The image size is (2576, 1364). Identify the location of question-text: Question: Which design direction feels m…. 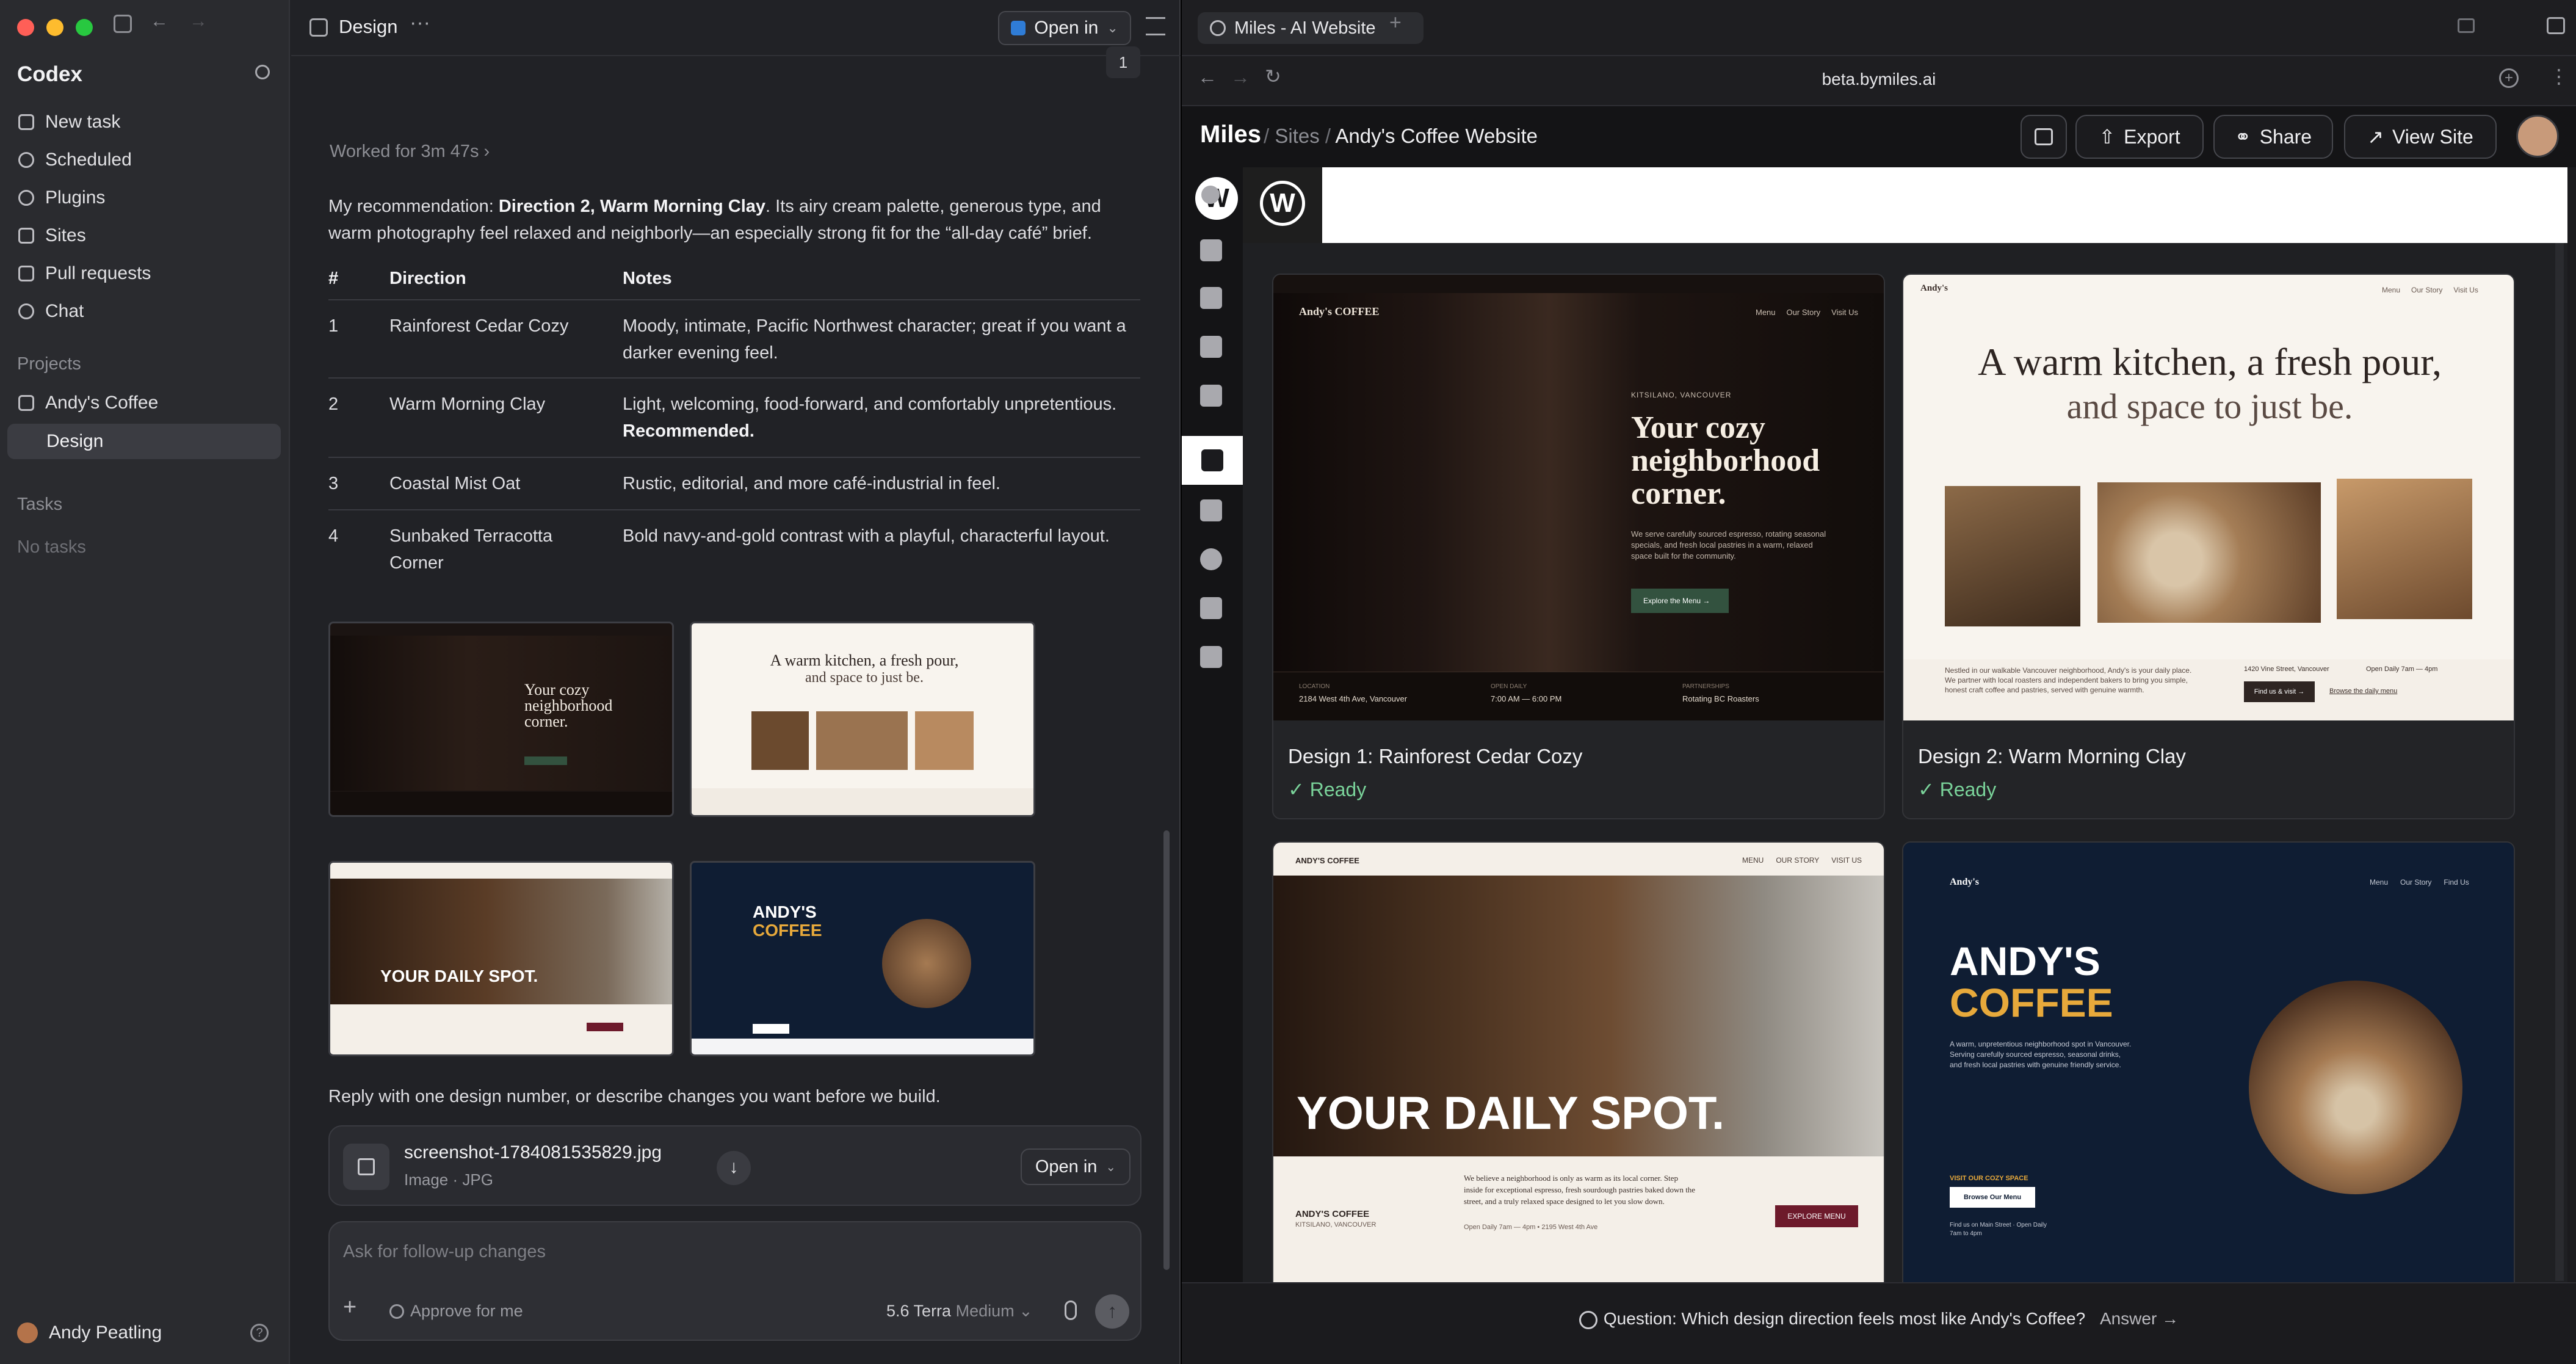
(1844, 1319).